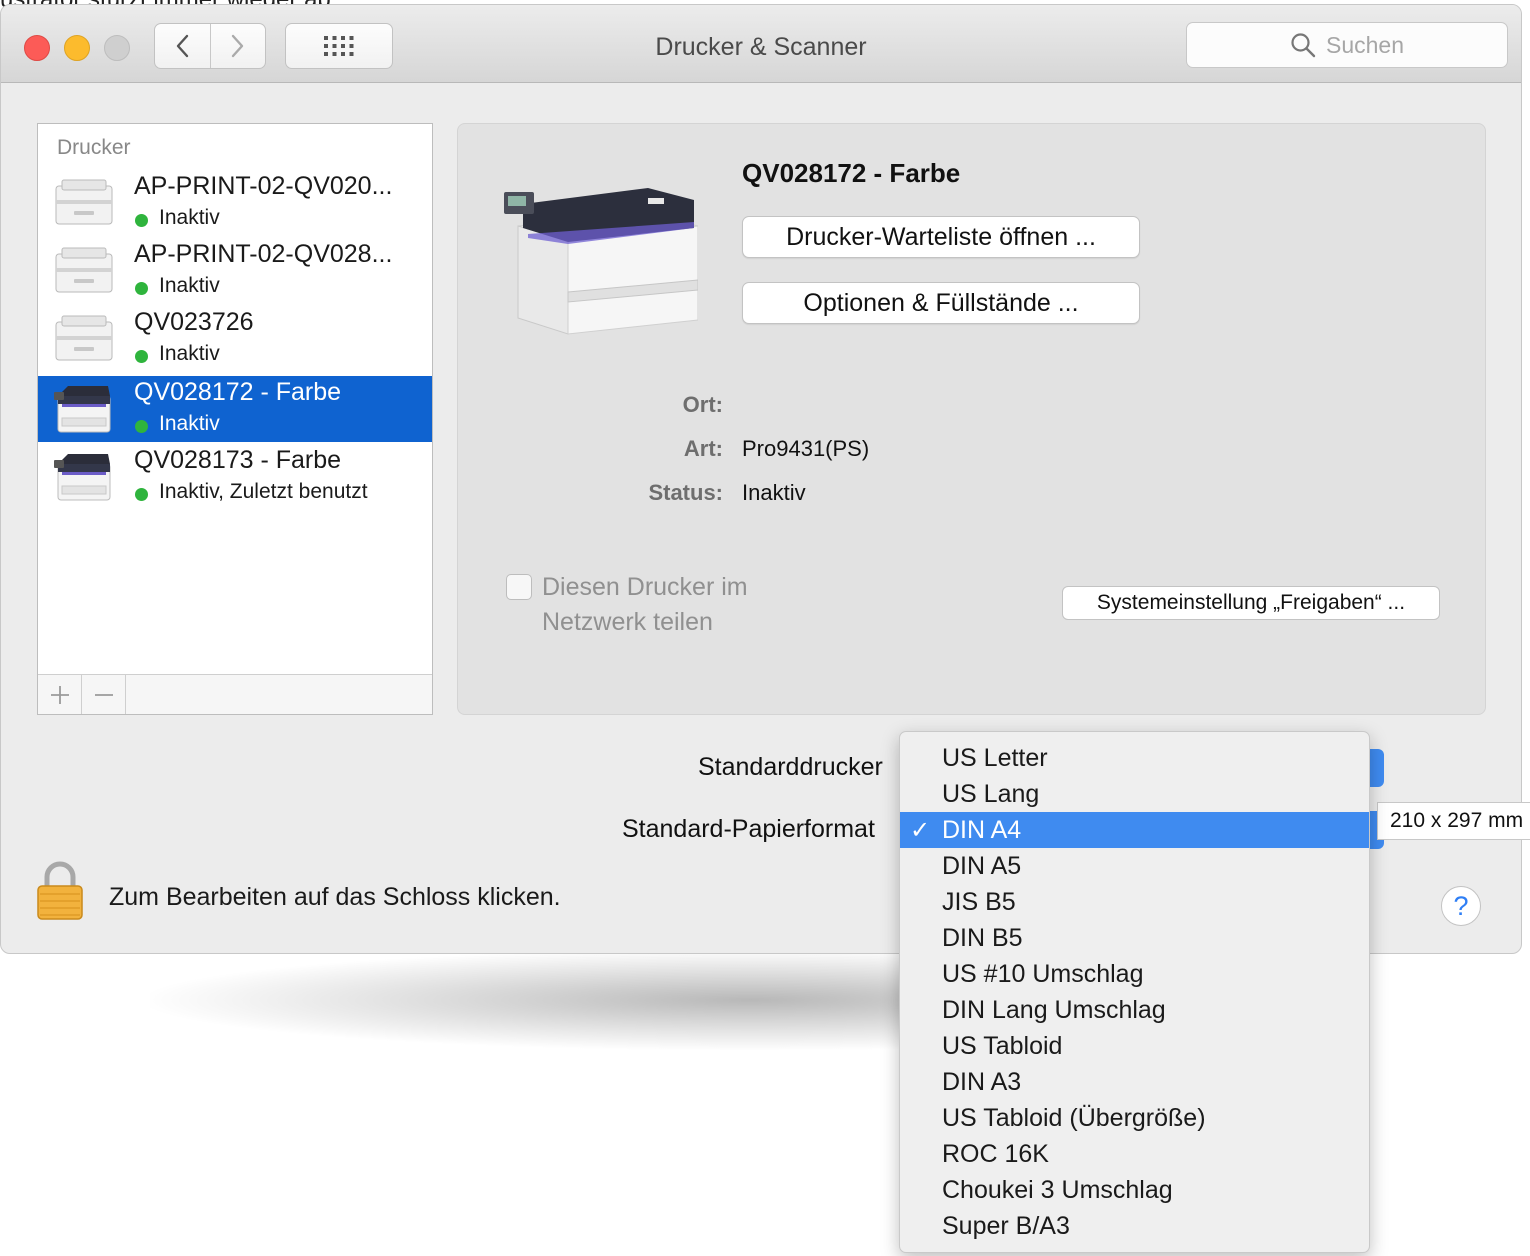 This screenshot has height=1256, width=1530. What do you see at coordinates (806, 448) in the screenshot?
I see `kind-value: Pro9431(PS)` at bounding box center [806, 448].